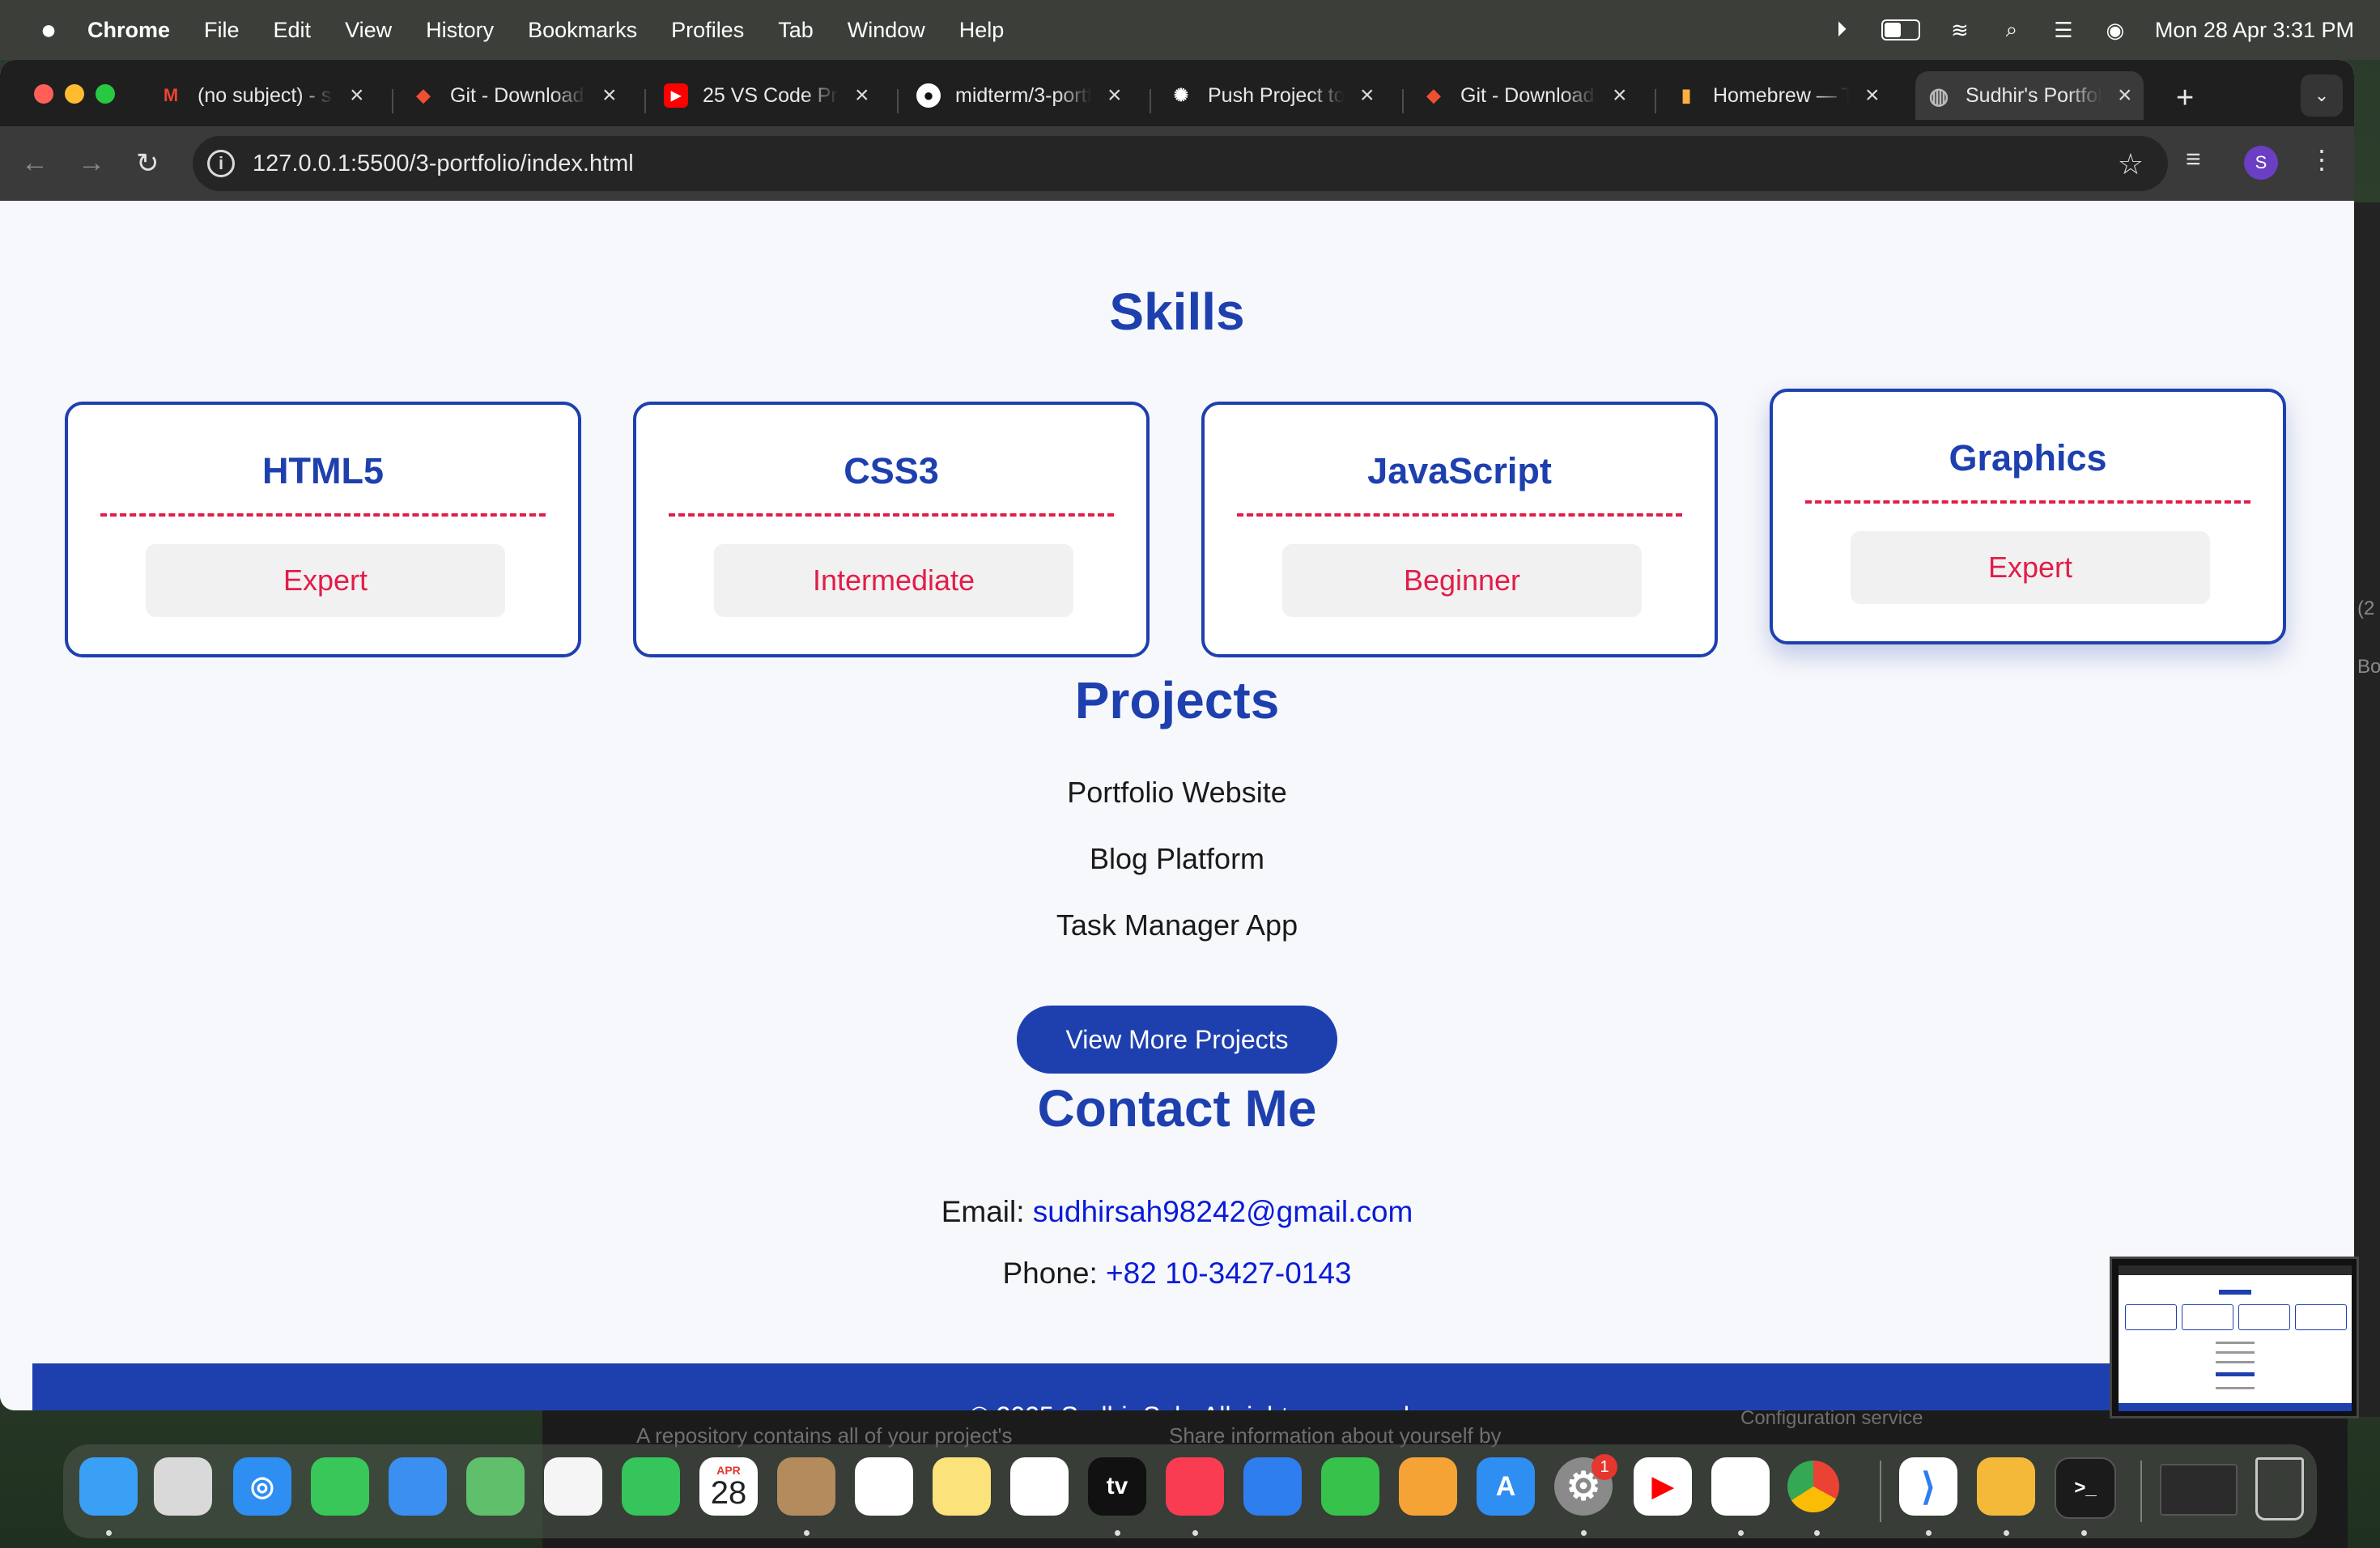  What do you see at coordinates (1193, 1387) in the screenshot?
I see `page-footer: © 2025 Sudhir Sah. All rights reserved.` at bounding box center [1193, 1387].